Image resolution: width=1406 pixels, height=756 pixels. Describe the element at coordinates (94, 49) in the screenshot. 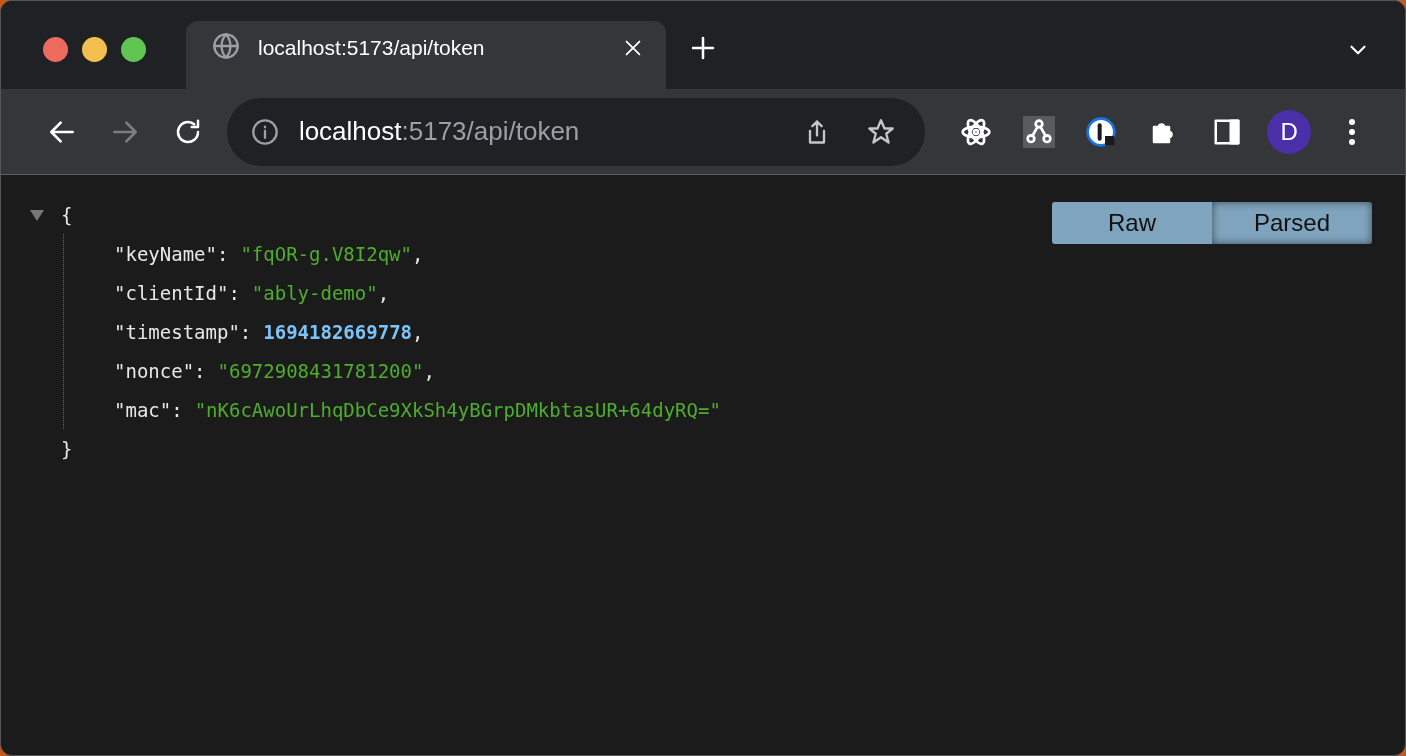

I see `minimize-window-button` at that location.